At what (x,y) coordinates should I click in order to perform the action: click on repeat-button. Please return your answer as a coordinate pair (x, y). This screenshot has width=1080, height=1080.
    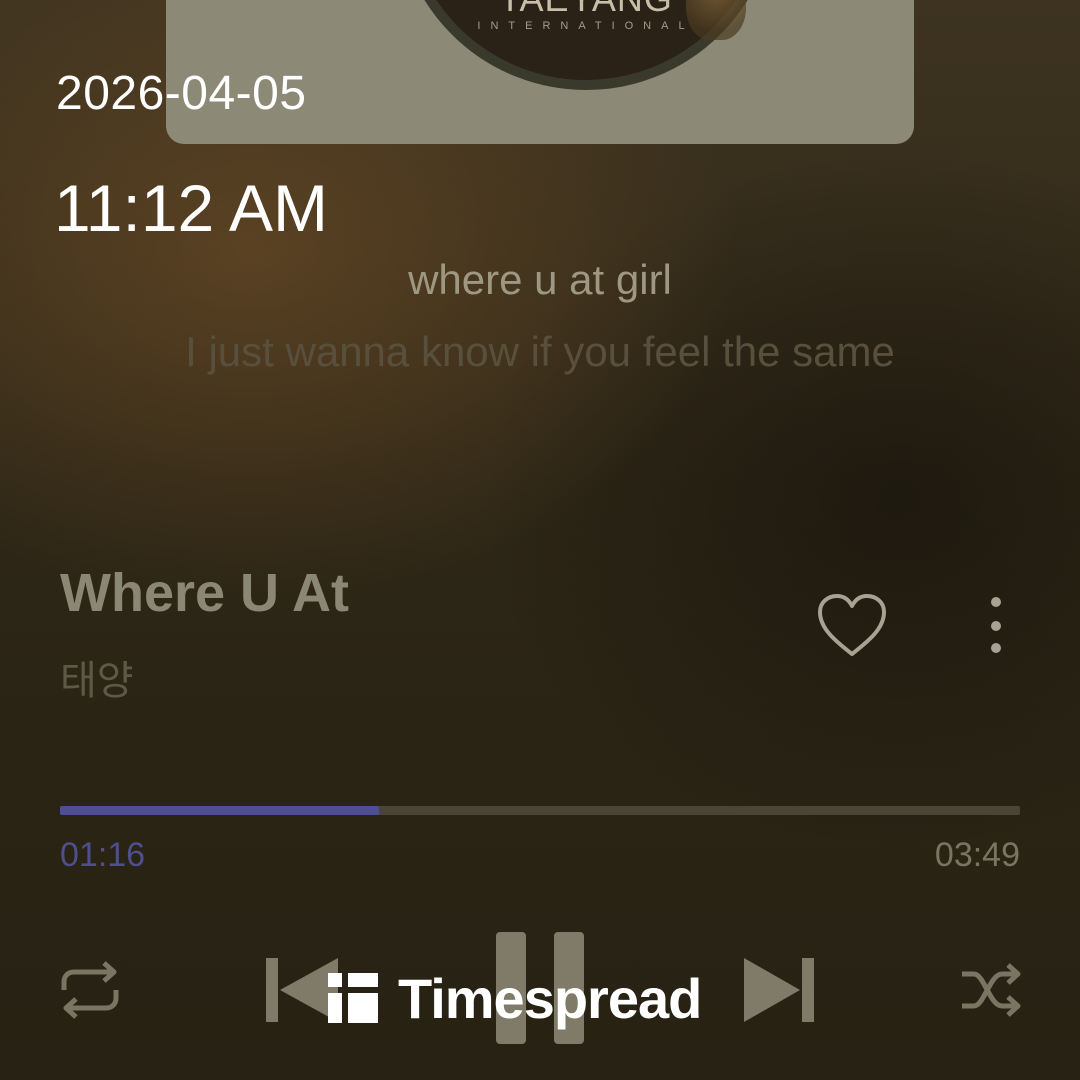
    Looking at the image, I should click on (90, 990).